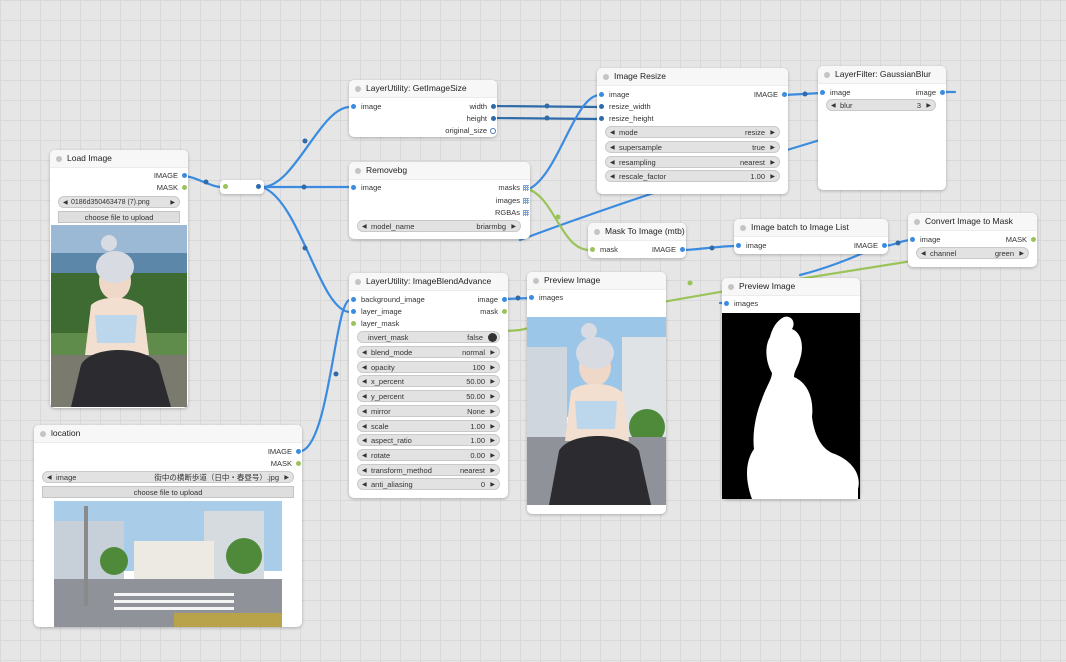  Describe the element at coordinates (428, 470) in the screenshot. I see `transform-method-widget: ◀ transform_method nearest ▶` at that location.